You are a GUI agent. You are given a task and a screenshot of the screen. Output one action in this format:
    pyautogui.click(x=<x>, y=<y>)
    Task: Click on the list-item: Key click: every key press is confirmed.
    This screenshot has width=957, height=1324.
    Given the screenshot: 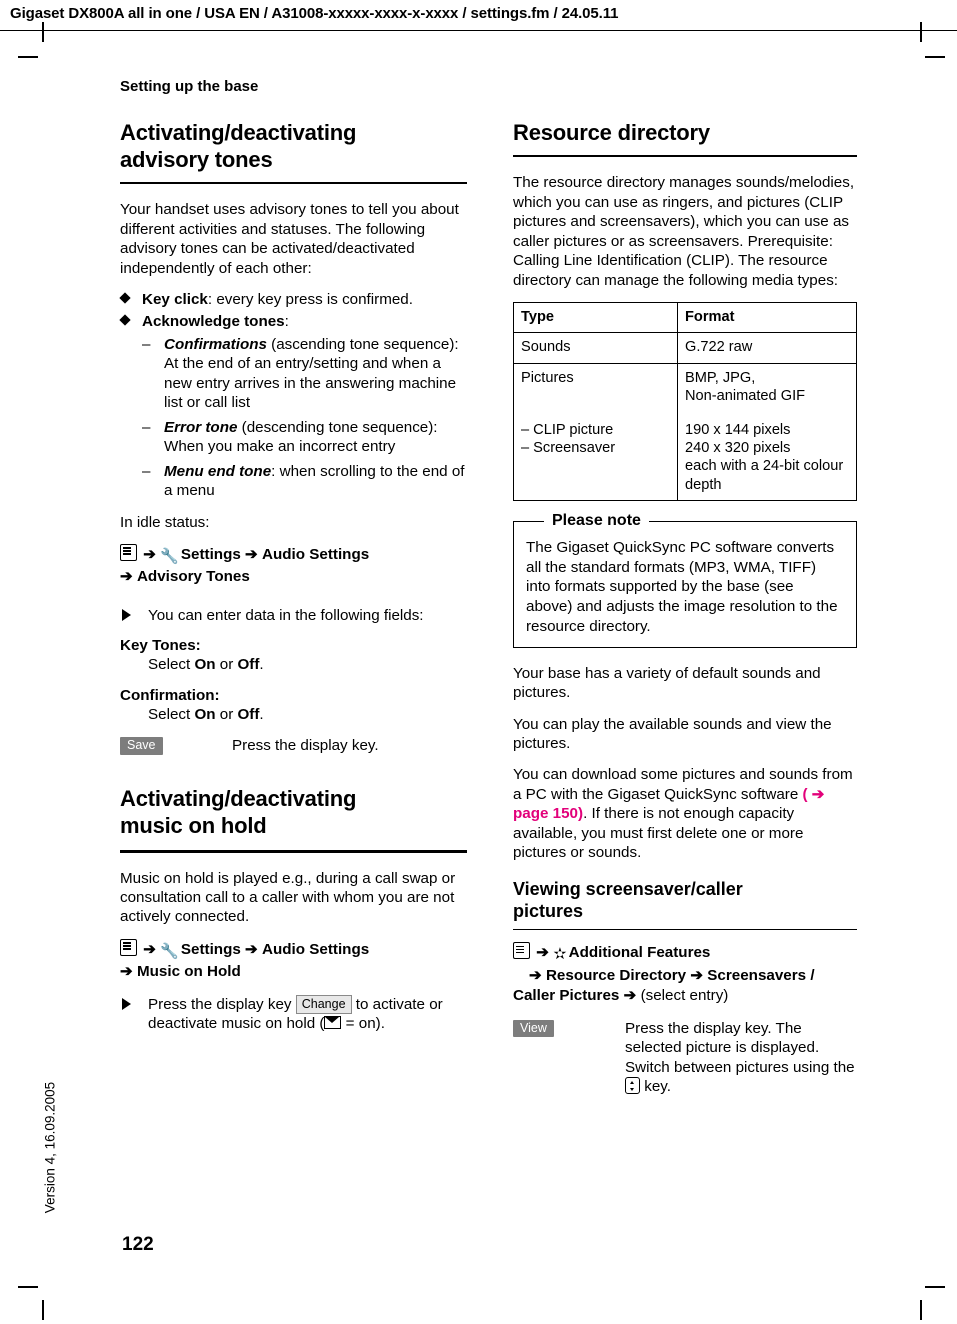 What is the action you would take?
    pyautogui.click(x=293, y=299)
    